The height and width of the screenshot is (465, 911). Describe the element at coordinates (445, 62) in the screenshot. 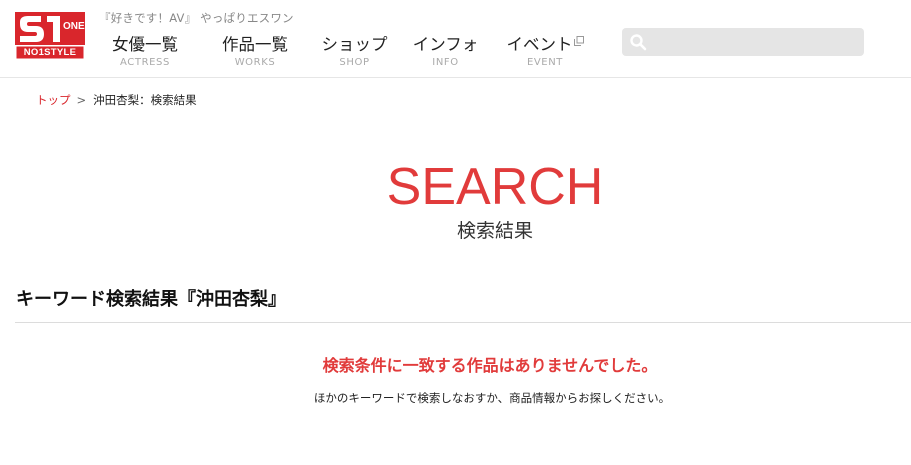

I see `nav-item-info-sublabel: INFO` at that location.